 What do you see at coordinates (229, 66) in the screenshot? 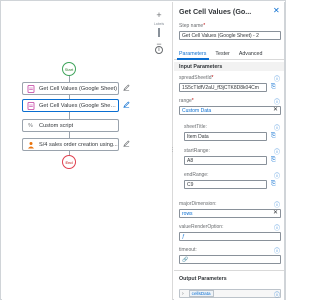
I see `input-parameters-header: Input Parameters` at bounding box center [229, 66].